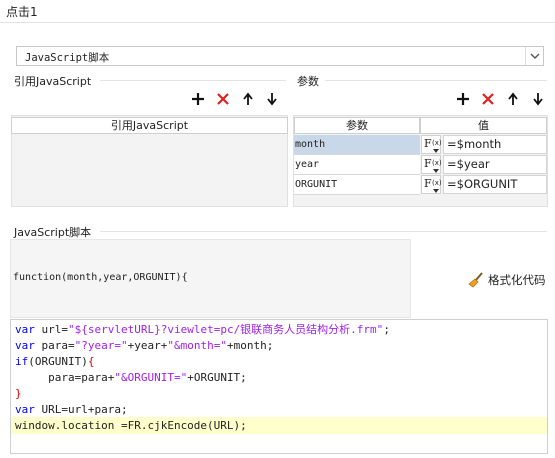 The height and width of the screenshot is (458, 555). I want to click on code-line: if(ORGUNIT){, so click(54, 361).